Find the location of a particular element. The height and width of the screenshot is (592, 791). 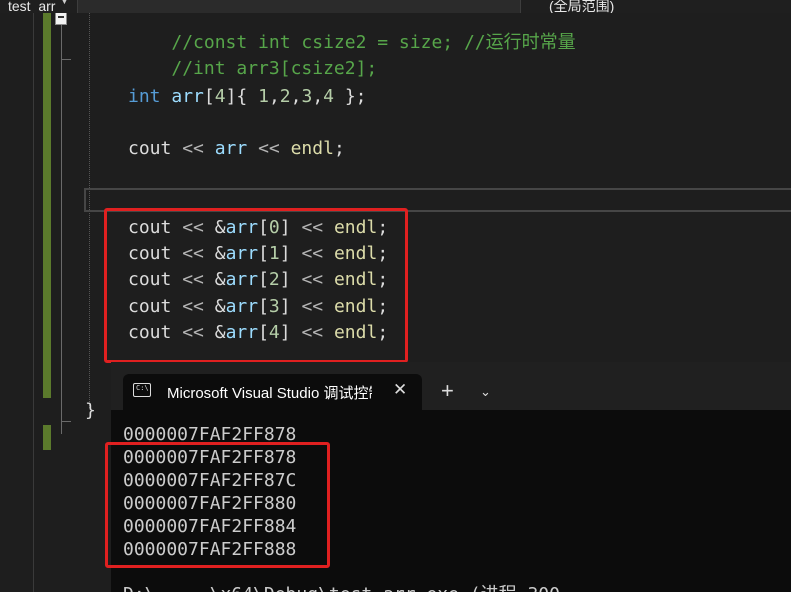

closing-brace: } is located at coordinates (90, 410).